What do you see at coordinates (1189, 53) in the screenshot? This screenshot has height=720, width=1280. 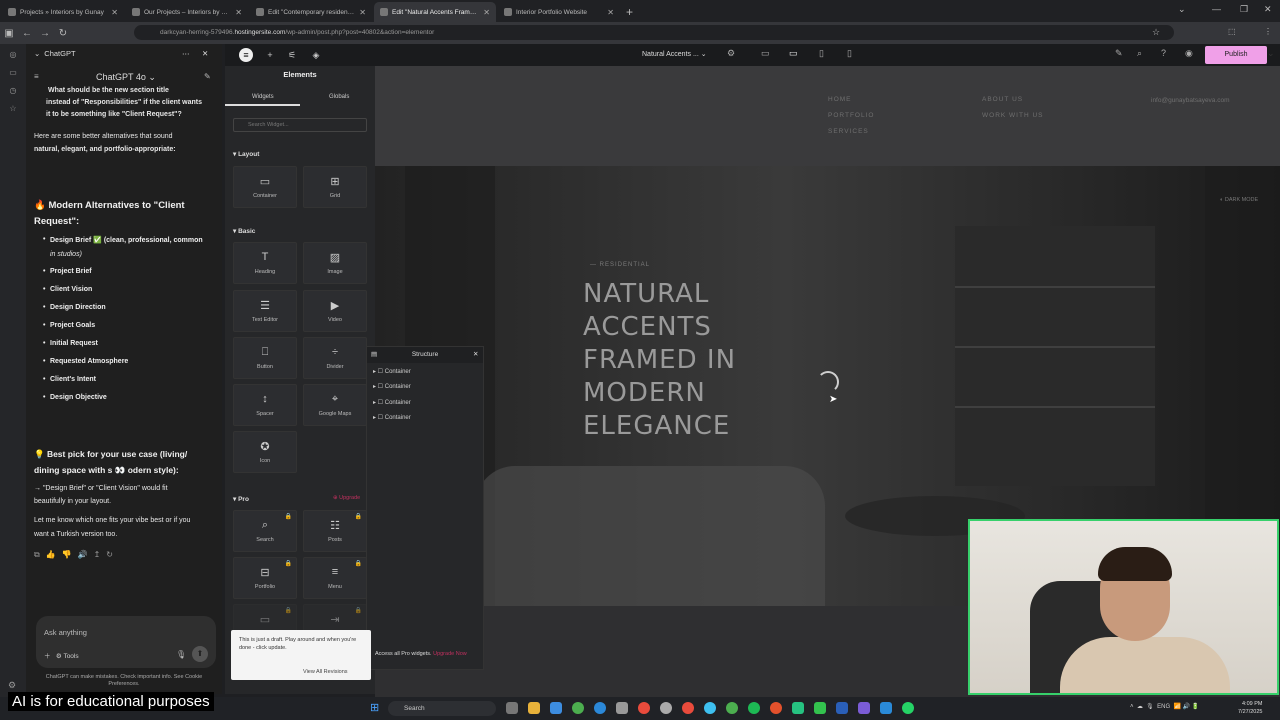 I see `preview-eye-icon: ◉` at bounding box center [1189, 53].